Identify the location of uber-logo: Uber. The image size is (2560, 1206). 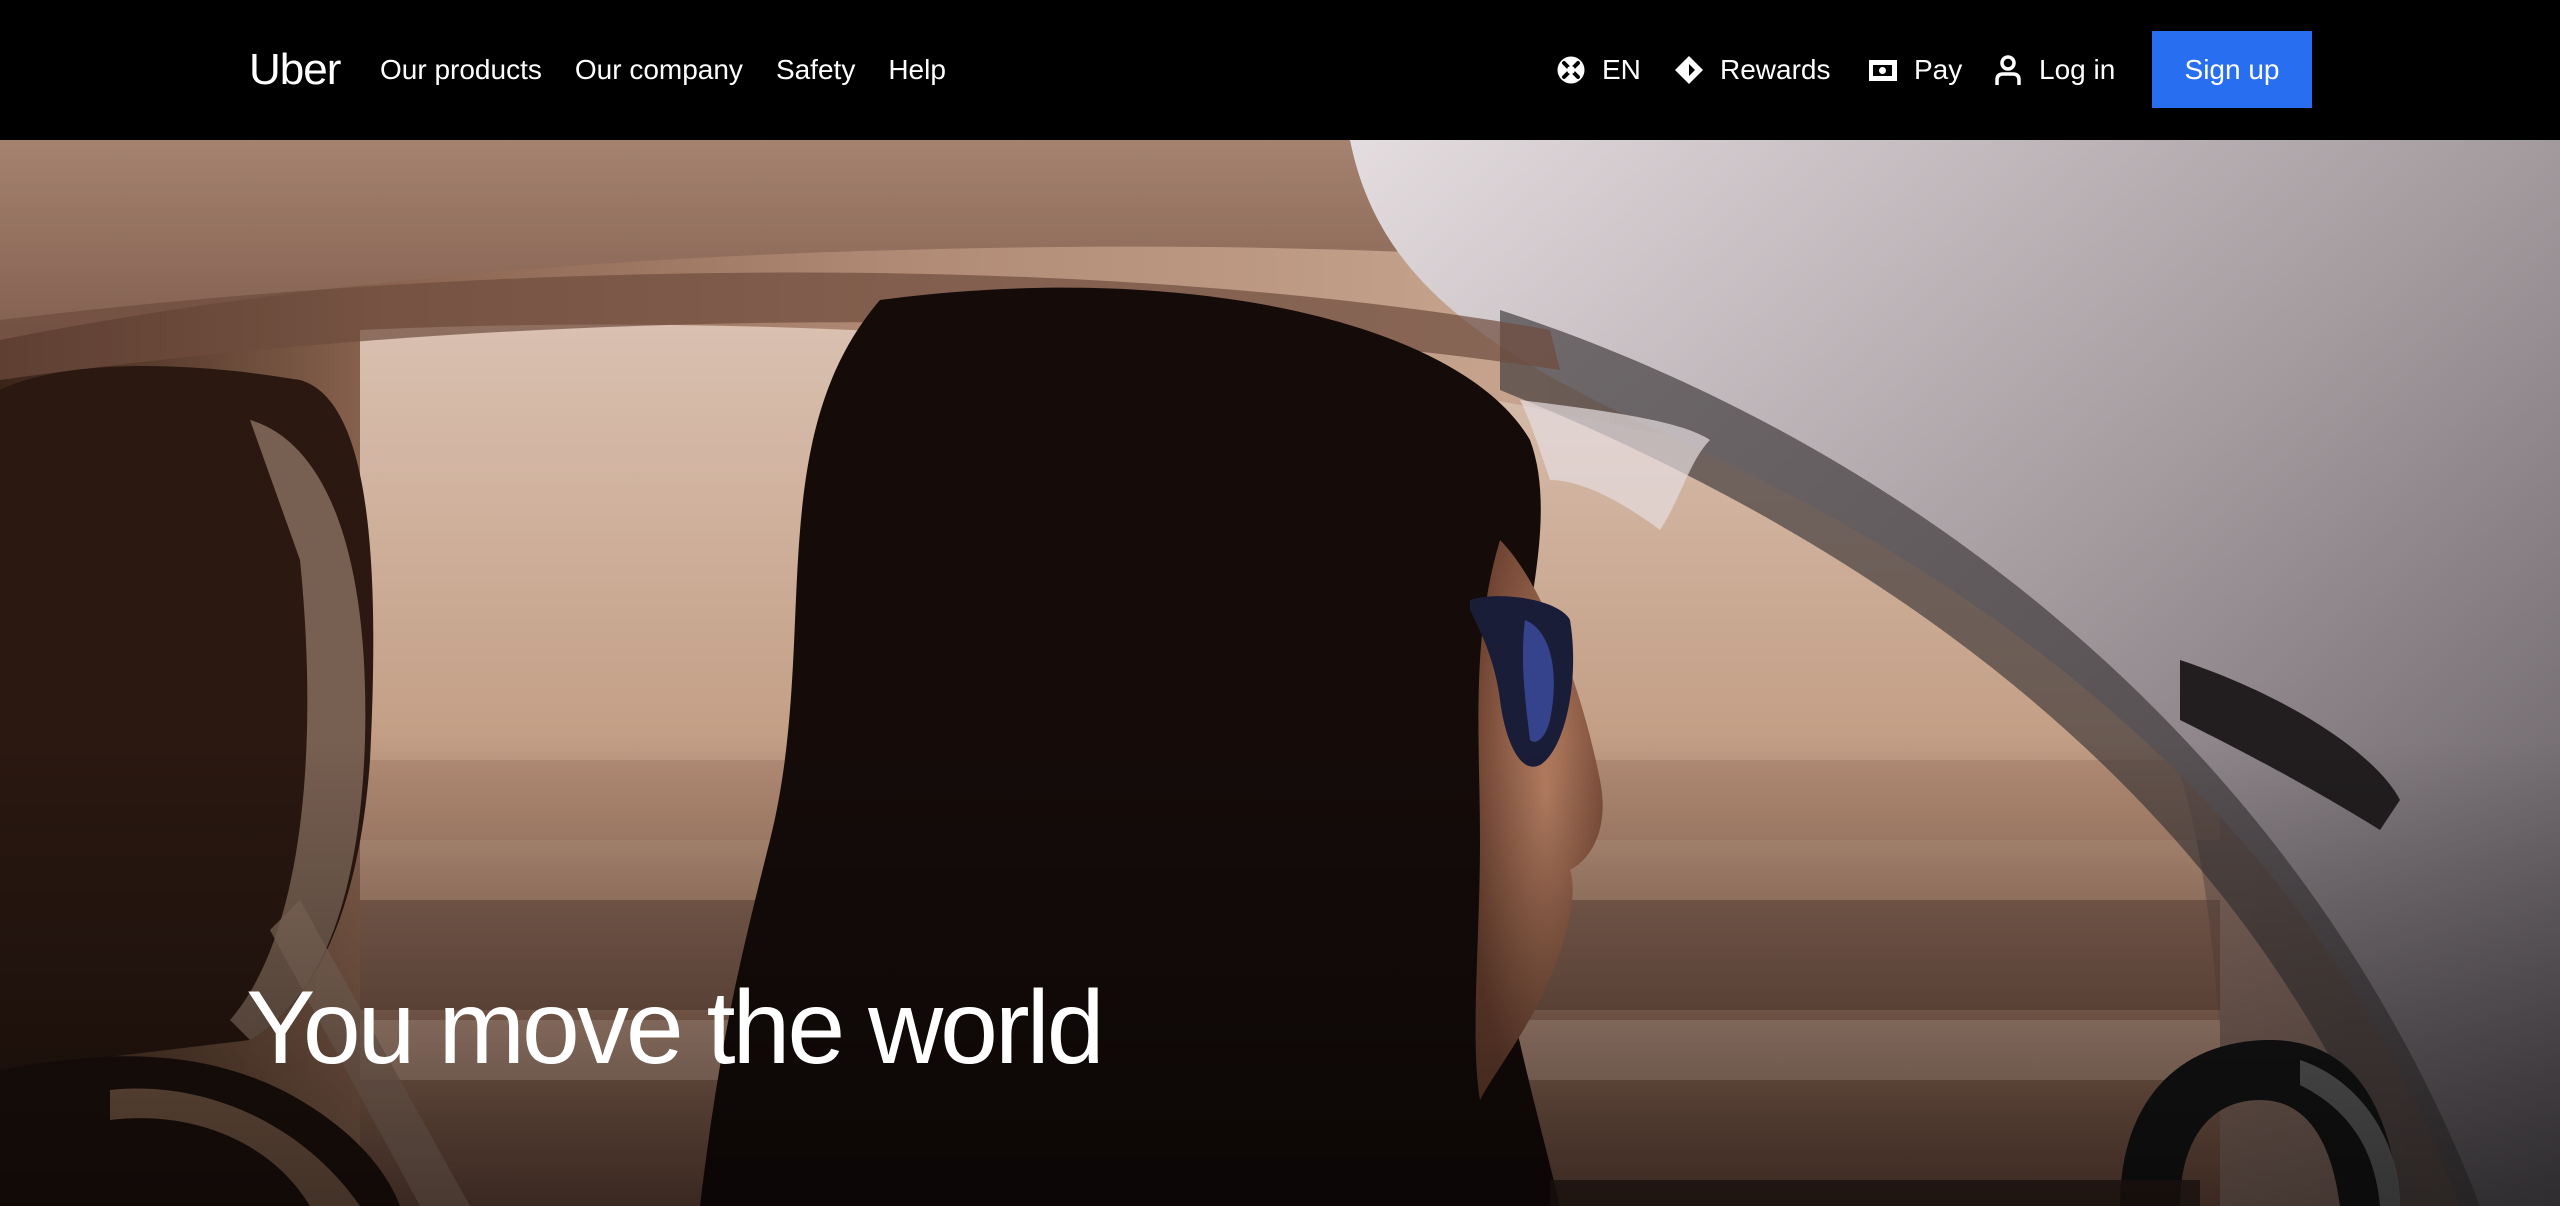
(295, 70).